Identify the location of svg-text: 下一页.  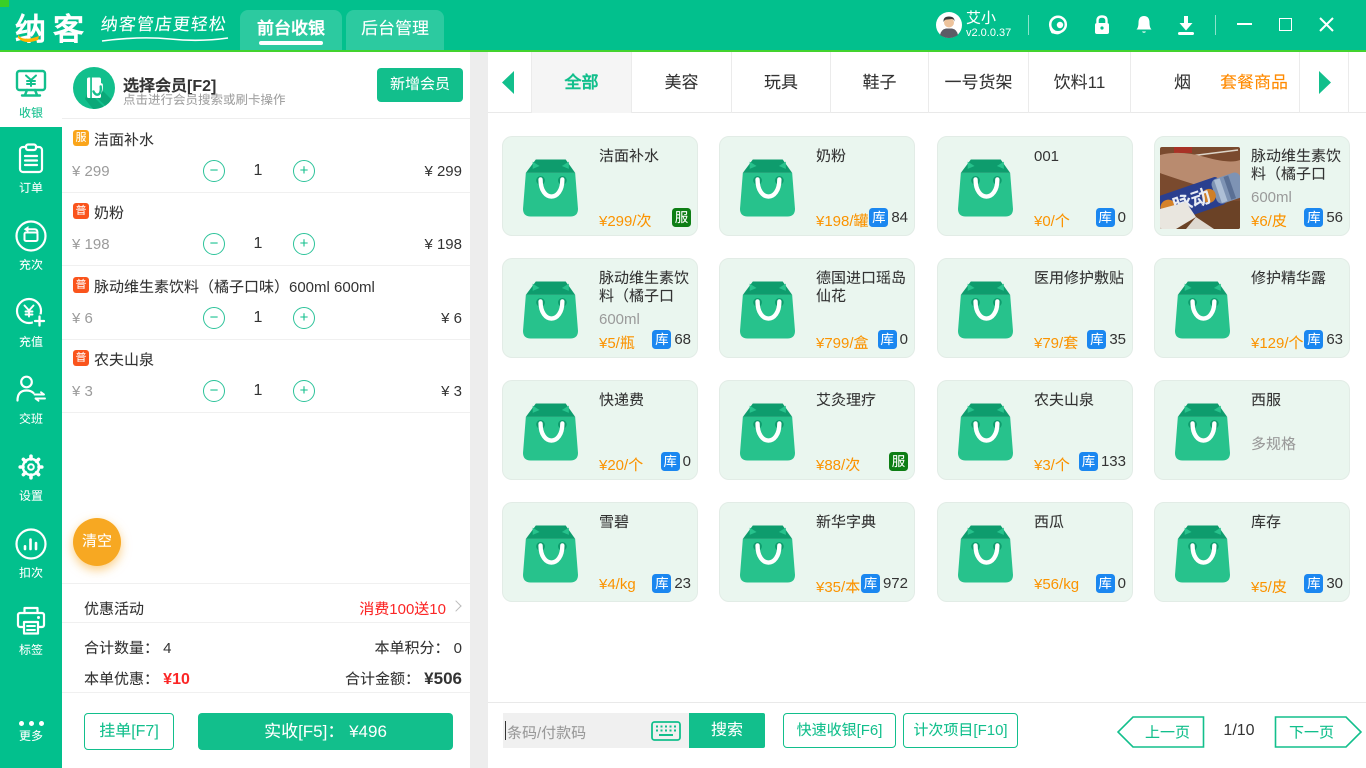
(1311, 732).